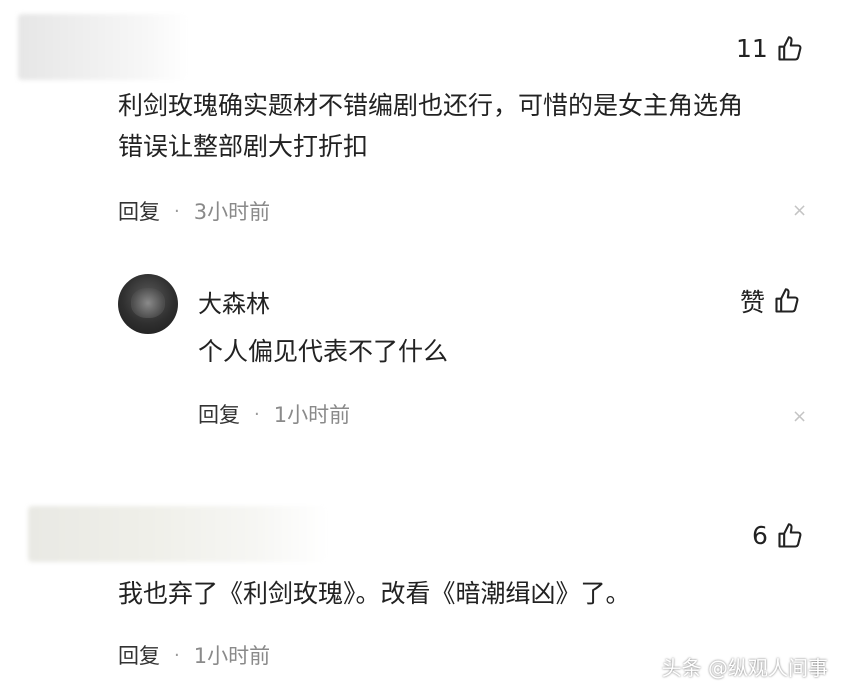  Describe the element at coordinates (744, 668) in the screenshot. I see `watermark: 头条 @纵观人间事` at that location.